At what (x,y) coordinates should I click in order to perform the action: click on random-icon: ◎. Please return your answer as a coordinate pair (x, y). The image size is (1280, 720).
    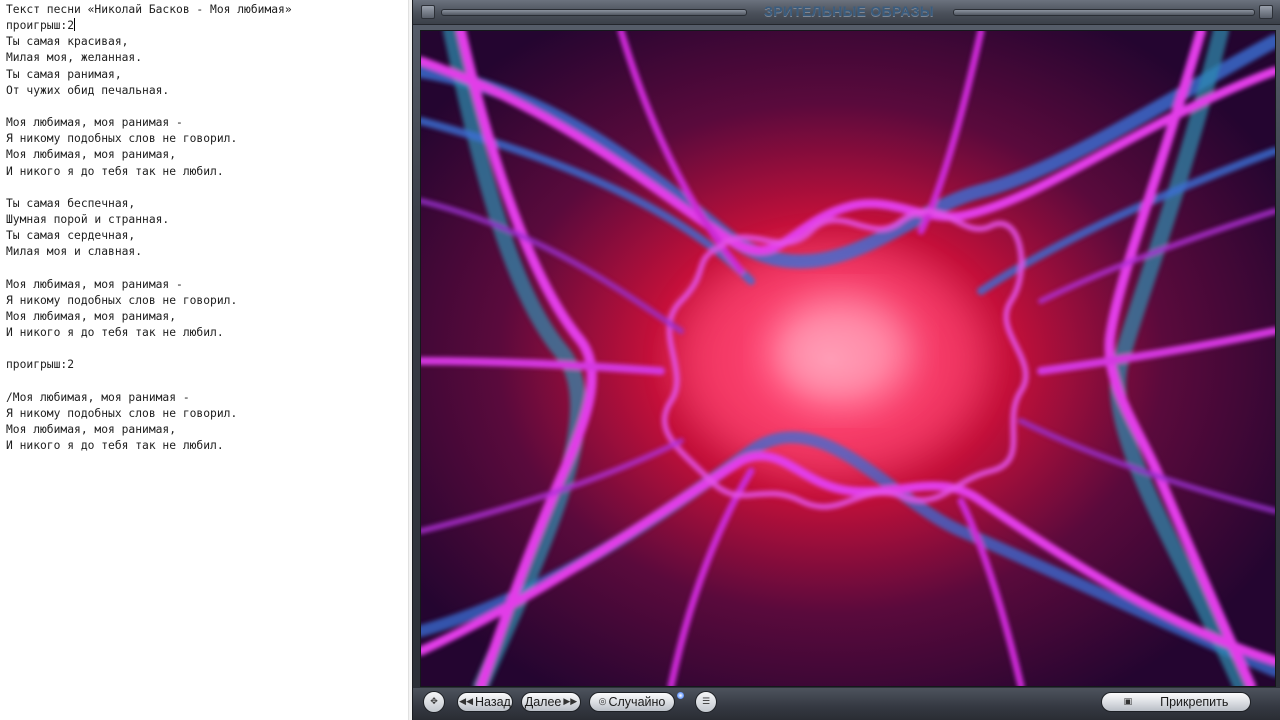
    Looking at the image, I should click on (602, 702).